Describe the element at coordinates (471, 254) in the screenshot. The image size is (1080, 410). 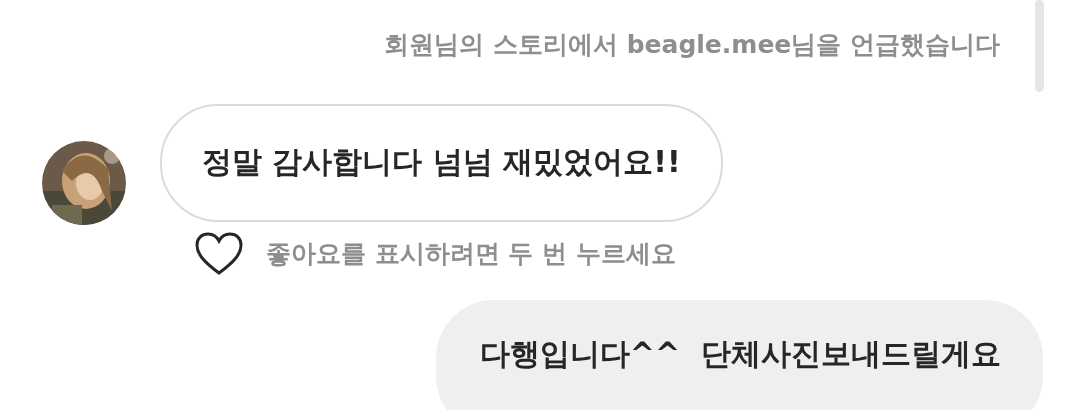
I see `like-hint: 좋아요를 표시하려면 두 번 누르세요` at that location.